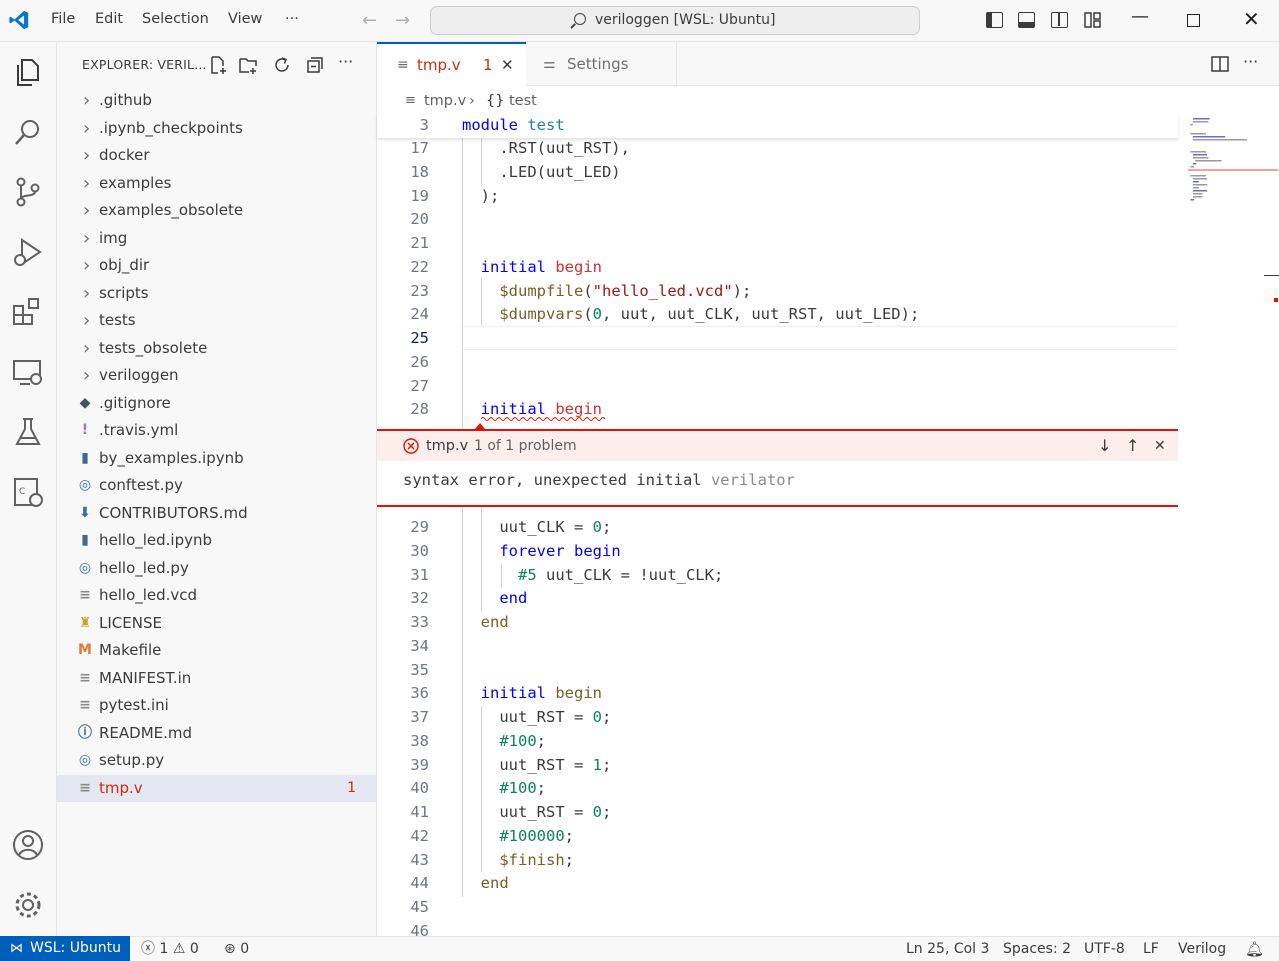 The image size is (1279, 961). I want to click on customize-layout-icon, so click(1092, 20).